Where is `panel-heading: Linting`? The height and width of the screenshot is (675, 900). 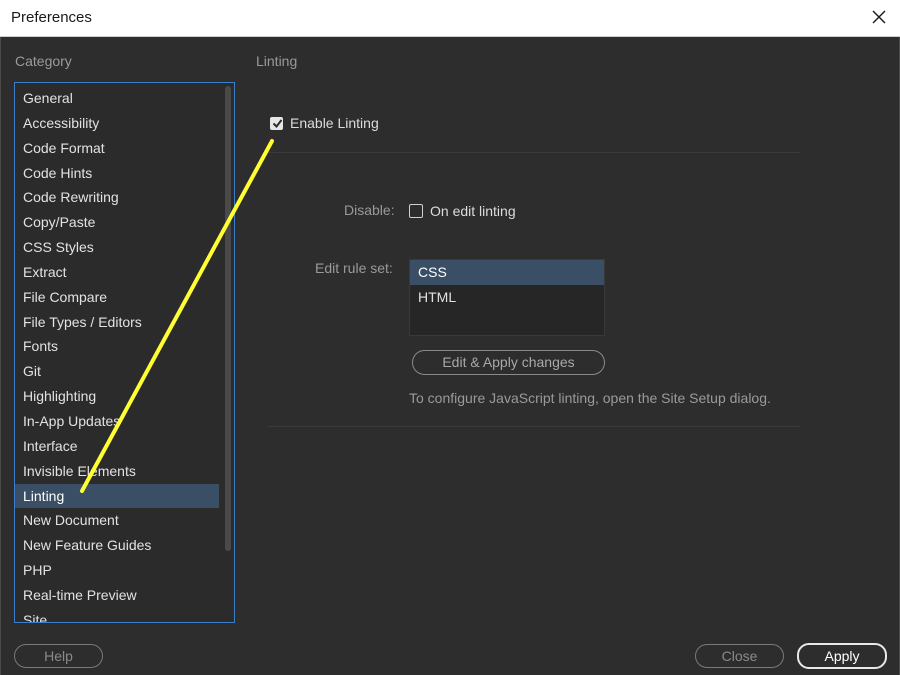 panel-heading: Linting is located at coordinates (277, 61).